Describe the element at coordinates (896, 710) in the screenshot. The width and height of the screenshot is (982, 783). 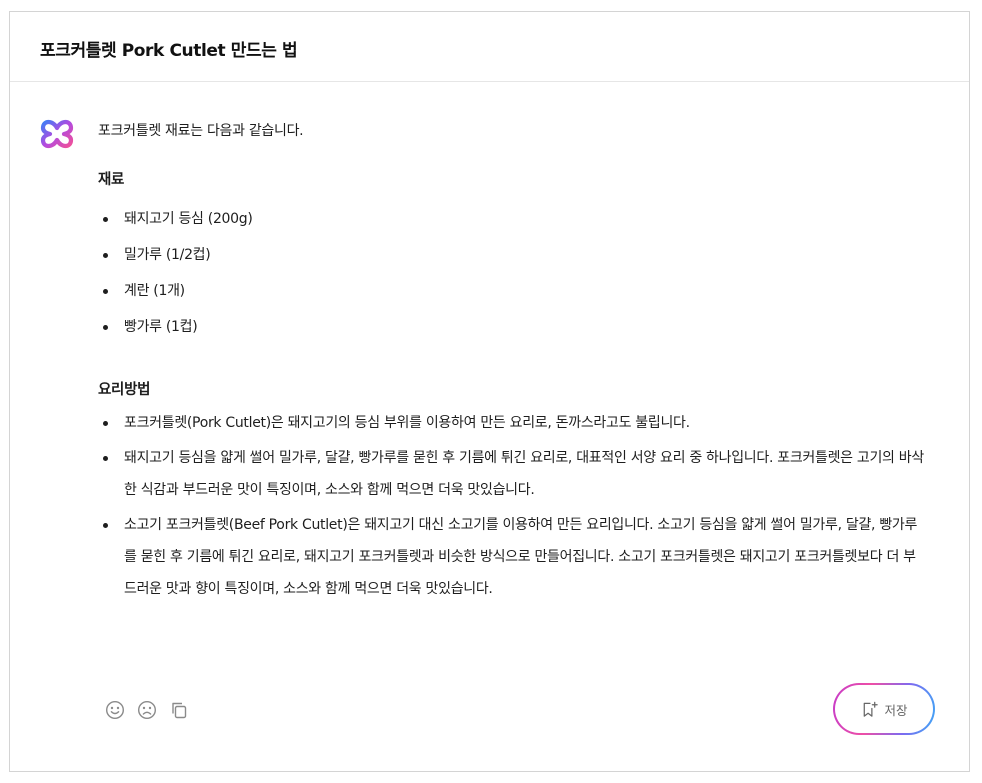
I see `save-label: 저장` at that location.